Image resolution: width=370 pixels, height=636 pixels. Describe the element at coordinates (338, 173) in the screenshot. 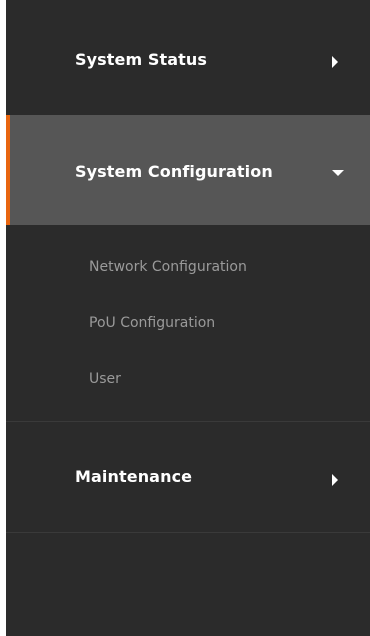

I see `chevron-down-icon` at that location.